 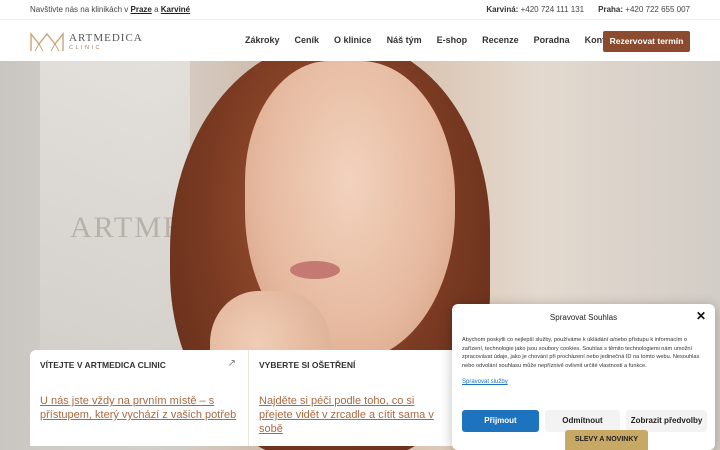 What do you see at coordinates (657, 9) in the screenshot?
I see `phone-number: +420 722 655 007` at bounding box center [657, 9].